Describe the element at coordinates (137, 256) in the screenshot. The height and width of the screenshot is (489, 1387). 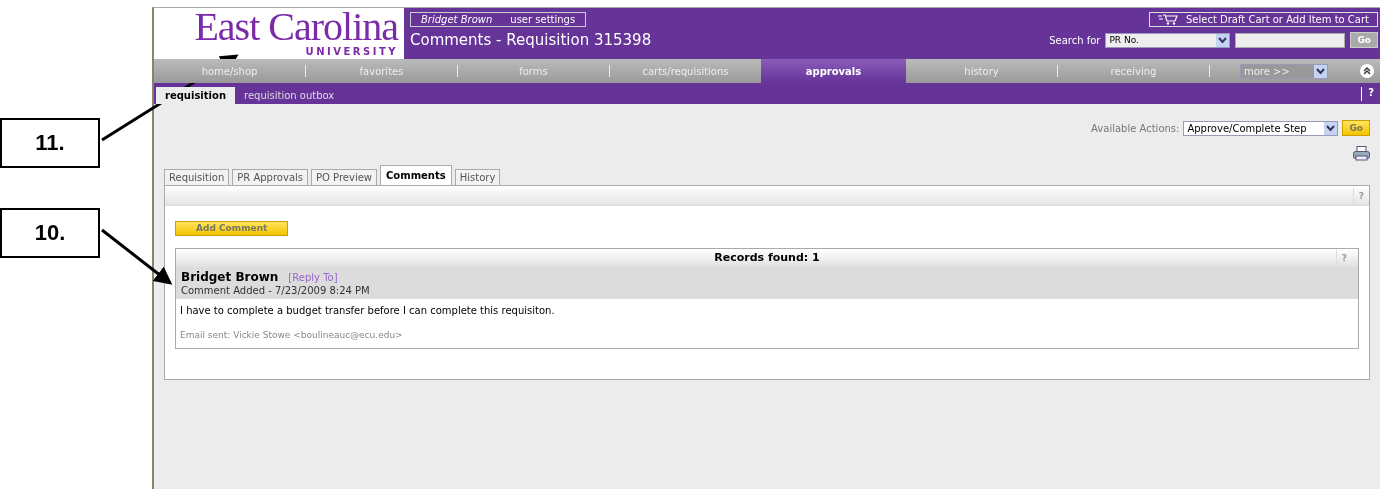
I see `callout-arrow` at that location.